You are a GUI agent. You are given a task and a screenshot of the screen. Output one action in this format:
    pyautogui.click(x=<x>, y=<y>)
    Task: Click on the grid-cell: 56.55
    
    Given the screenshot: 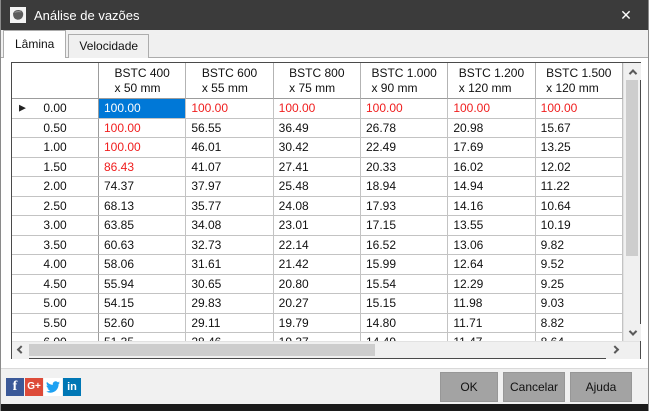 What is the action you would take?
    pyautogui.click(x=230, y=128)
    